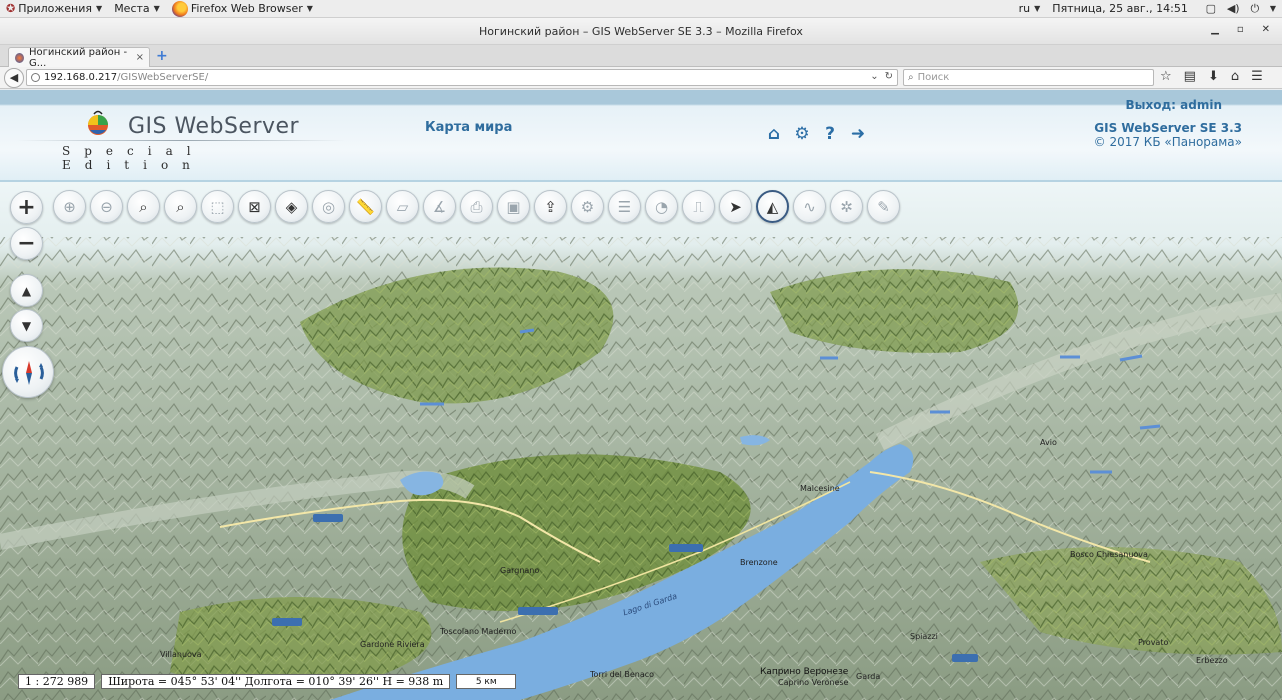 The image size is (1282, 700). I want to click on route-icon: ∿, so click(809, 206).